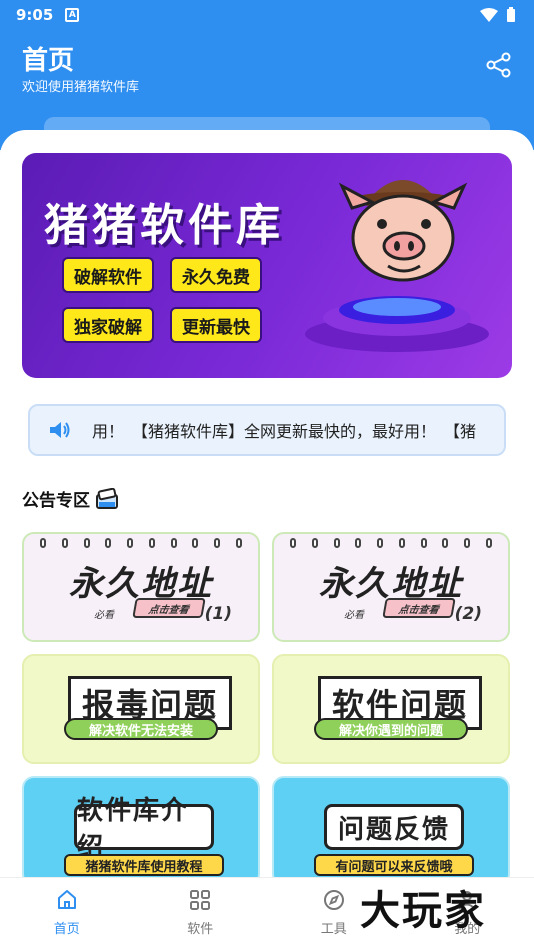 The height and width of the screenshot is (950, 534). I want to click on page-title: 首页, so click(48, 61).